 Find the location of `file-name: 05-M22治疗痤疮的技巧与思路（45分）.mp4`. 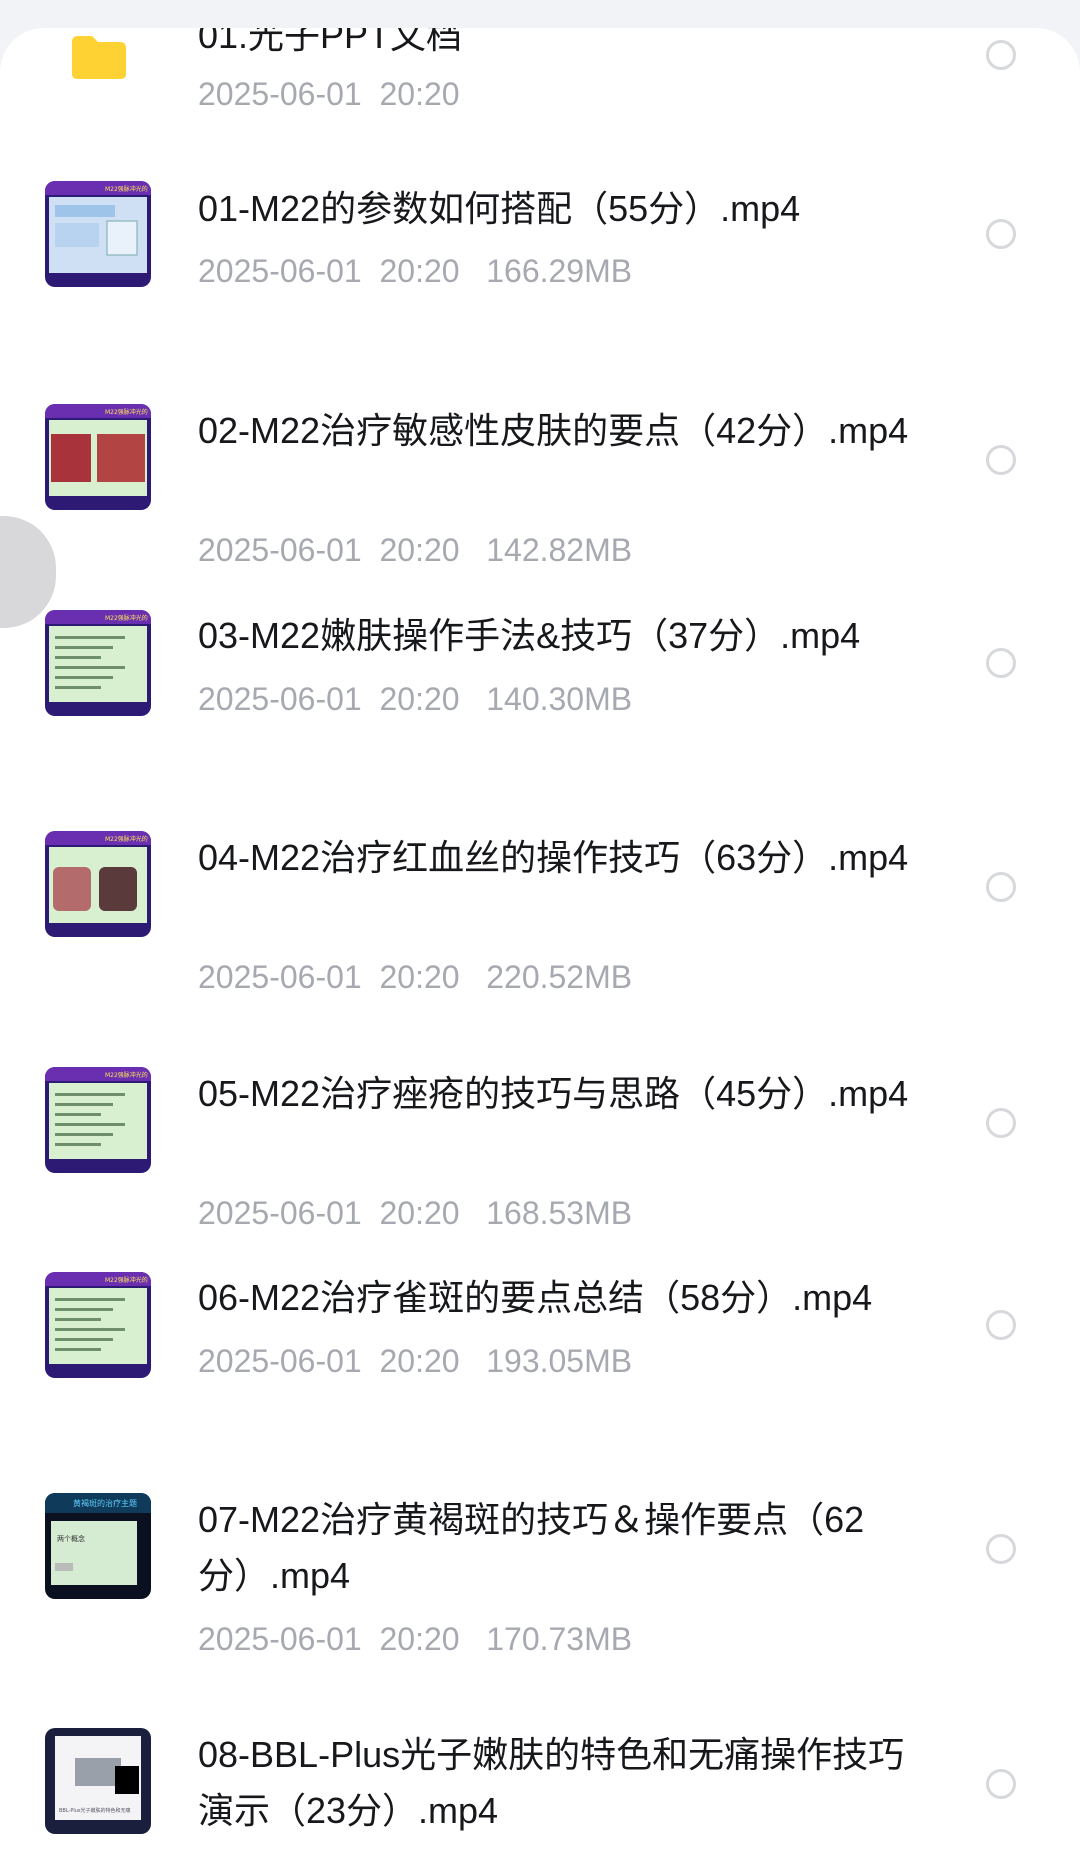

file-name: 05-M22治疗痤疮的技巧与思路（45分）.mp4 is located at coordinates (553, 1093).